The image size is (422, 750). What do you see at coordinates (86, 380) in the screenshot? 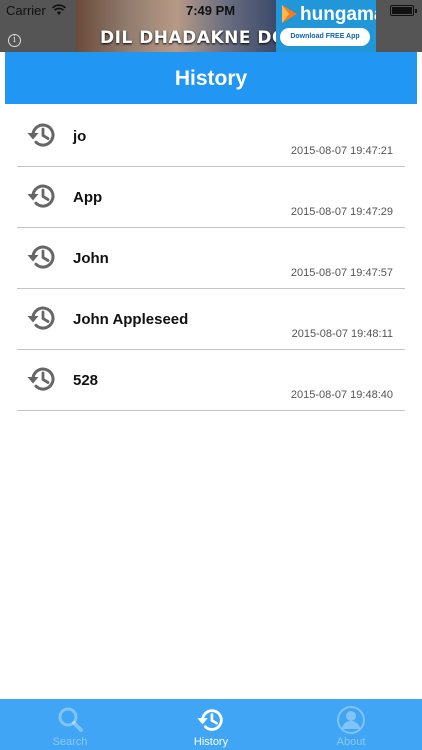
I see `history-item-title: 528` at bounding box center [86, 380].